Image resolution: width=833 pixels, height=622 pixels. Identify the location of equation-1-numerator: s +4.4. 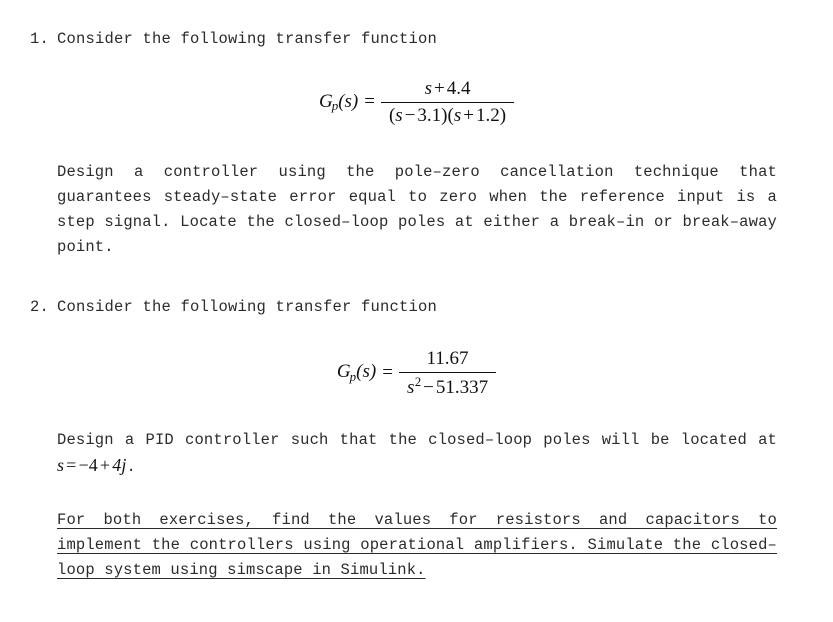
(448, 90).